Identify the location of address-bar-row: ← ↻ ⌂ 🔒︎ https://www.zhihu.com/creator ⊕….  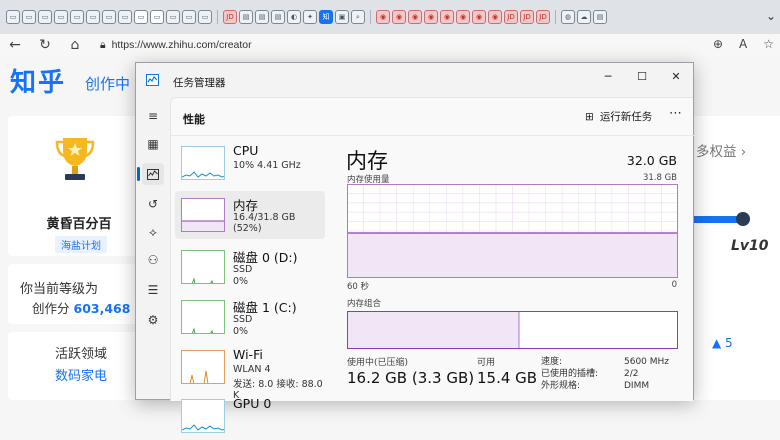
(390, 45).